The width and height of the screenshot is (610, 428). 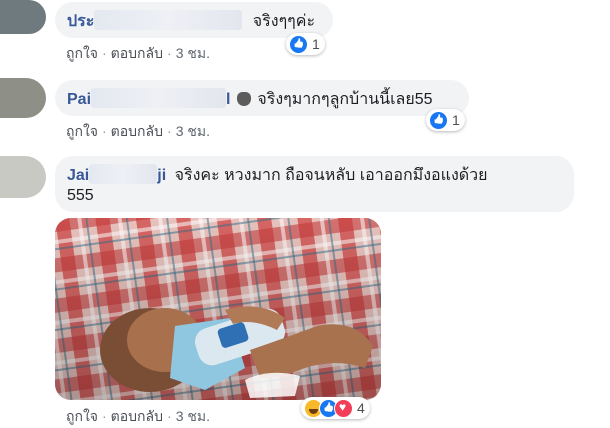 I want to click on comment-text: จริงๆมากๆลูกบ้านนี้เลย55, so click(x=345, y=99).